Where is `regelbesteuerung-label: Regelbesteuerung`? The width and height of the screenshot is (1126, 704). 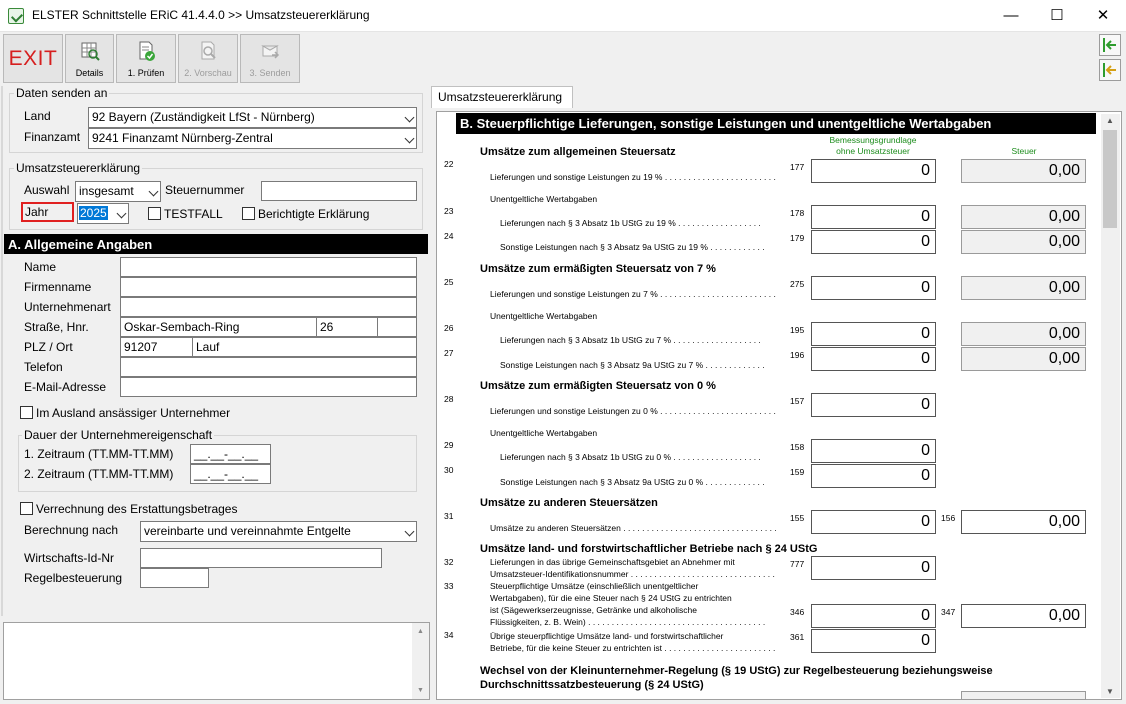
regelbesteuerung-label: Regelbesteuerung is located at coordinates (73, 578).